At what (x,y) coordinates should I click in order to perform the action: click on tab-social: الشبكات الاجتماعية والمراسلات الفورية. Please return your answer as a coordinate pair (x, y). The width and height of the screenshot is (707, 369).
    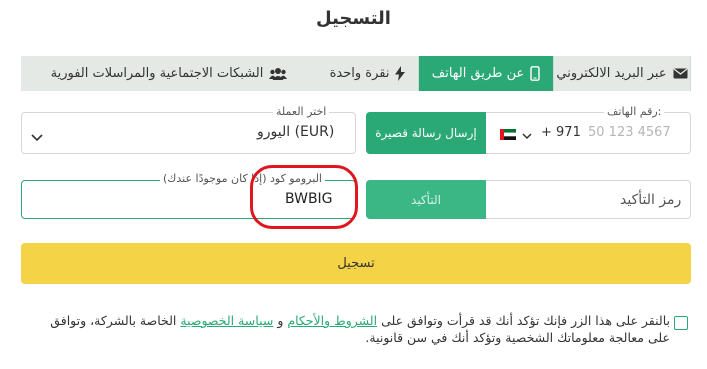
    Looking at the image, I should click on (169, 73).